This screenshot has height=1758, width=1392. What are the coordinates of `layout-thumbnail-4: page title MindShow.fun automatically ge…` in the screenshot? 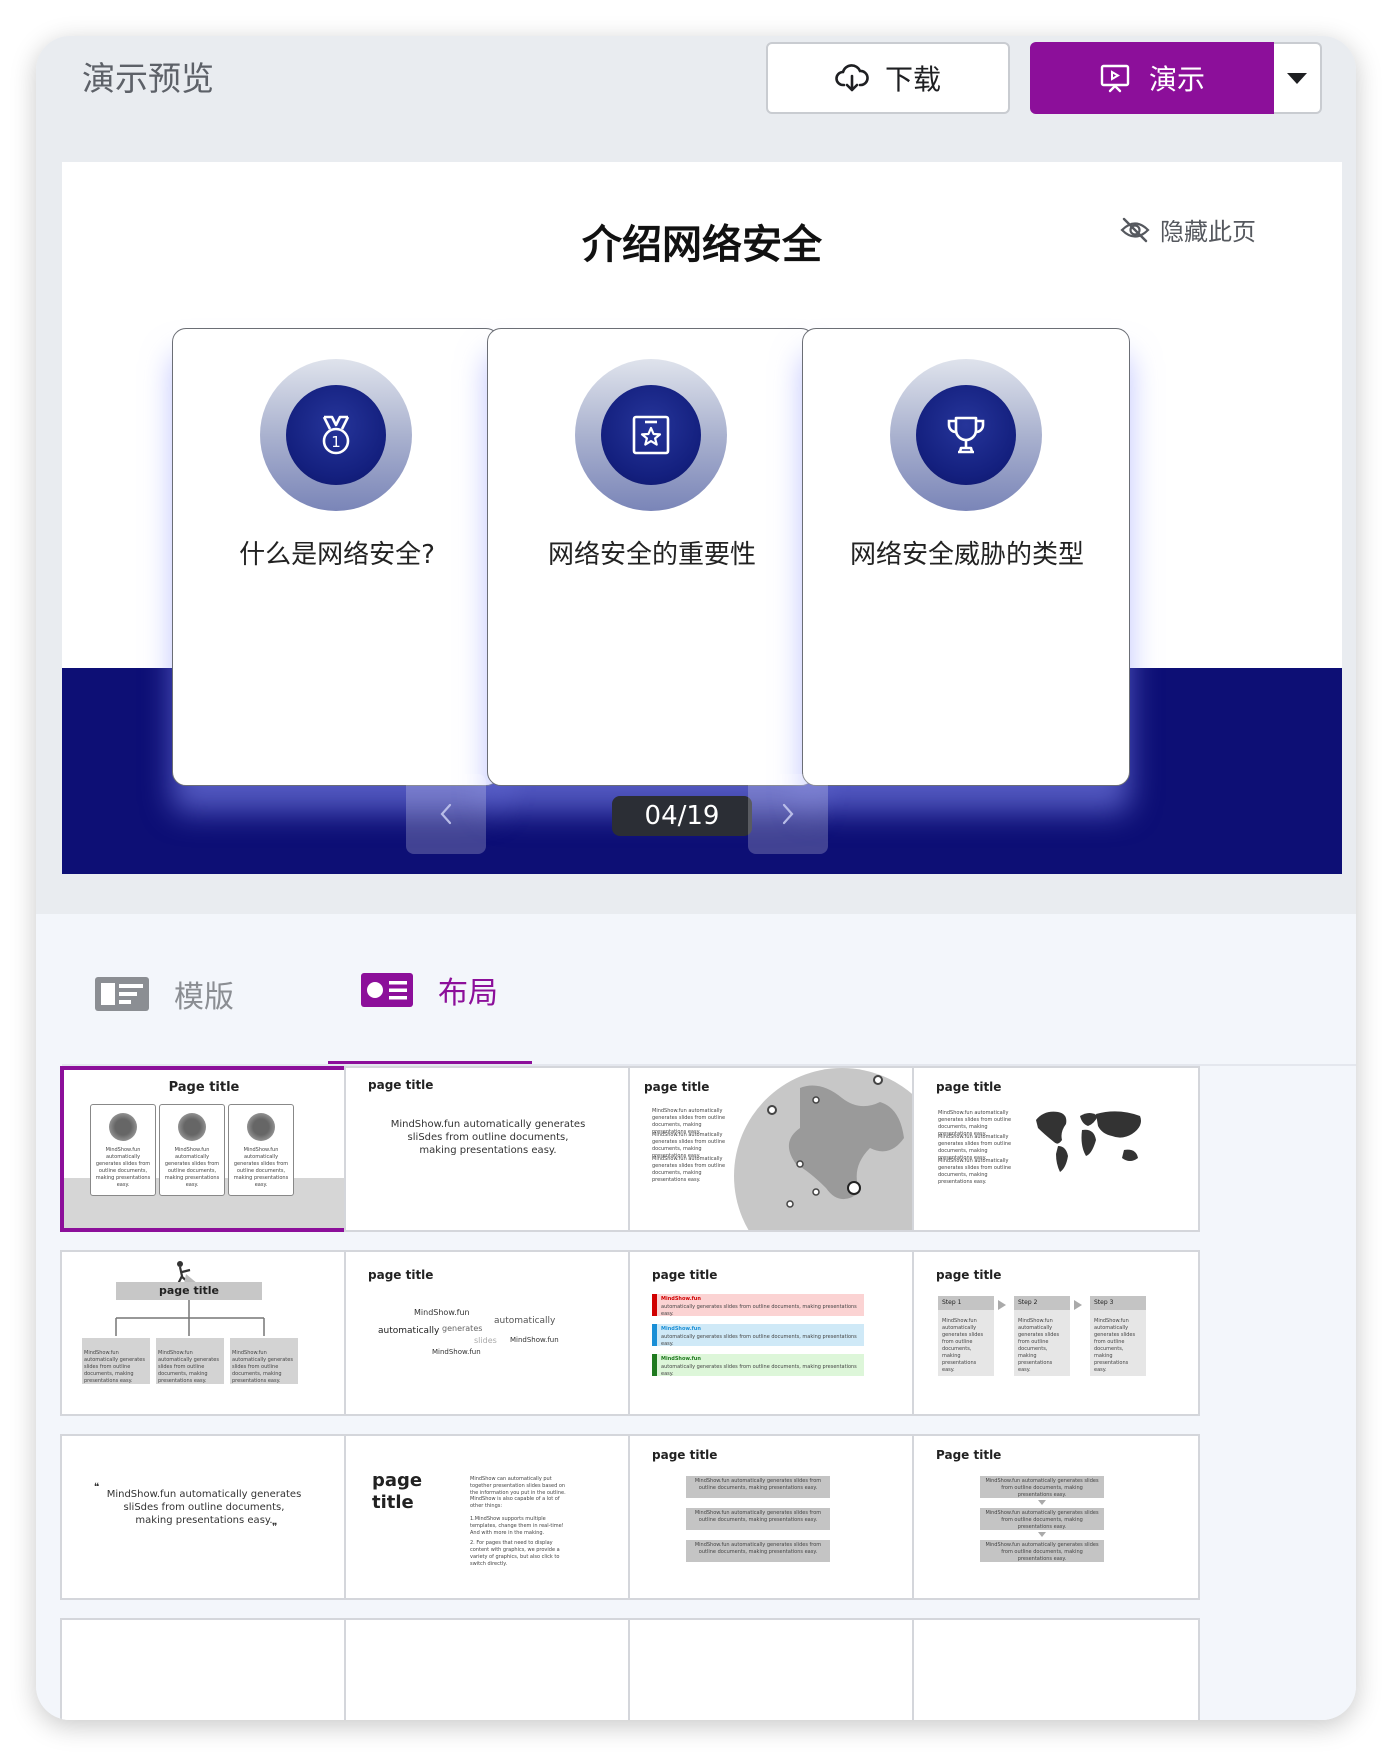 It's located at (1056, 1149).